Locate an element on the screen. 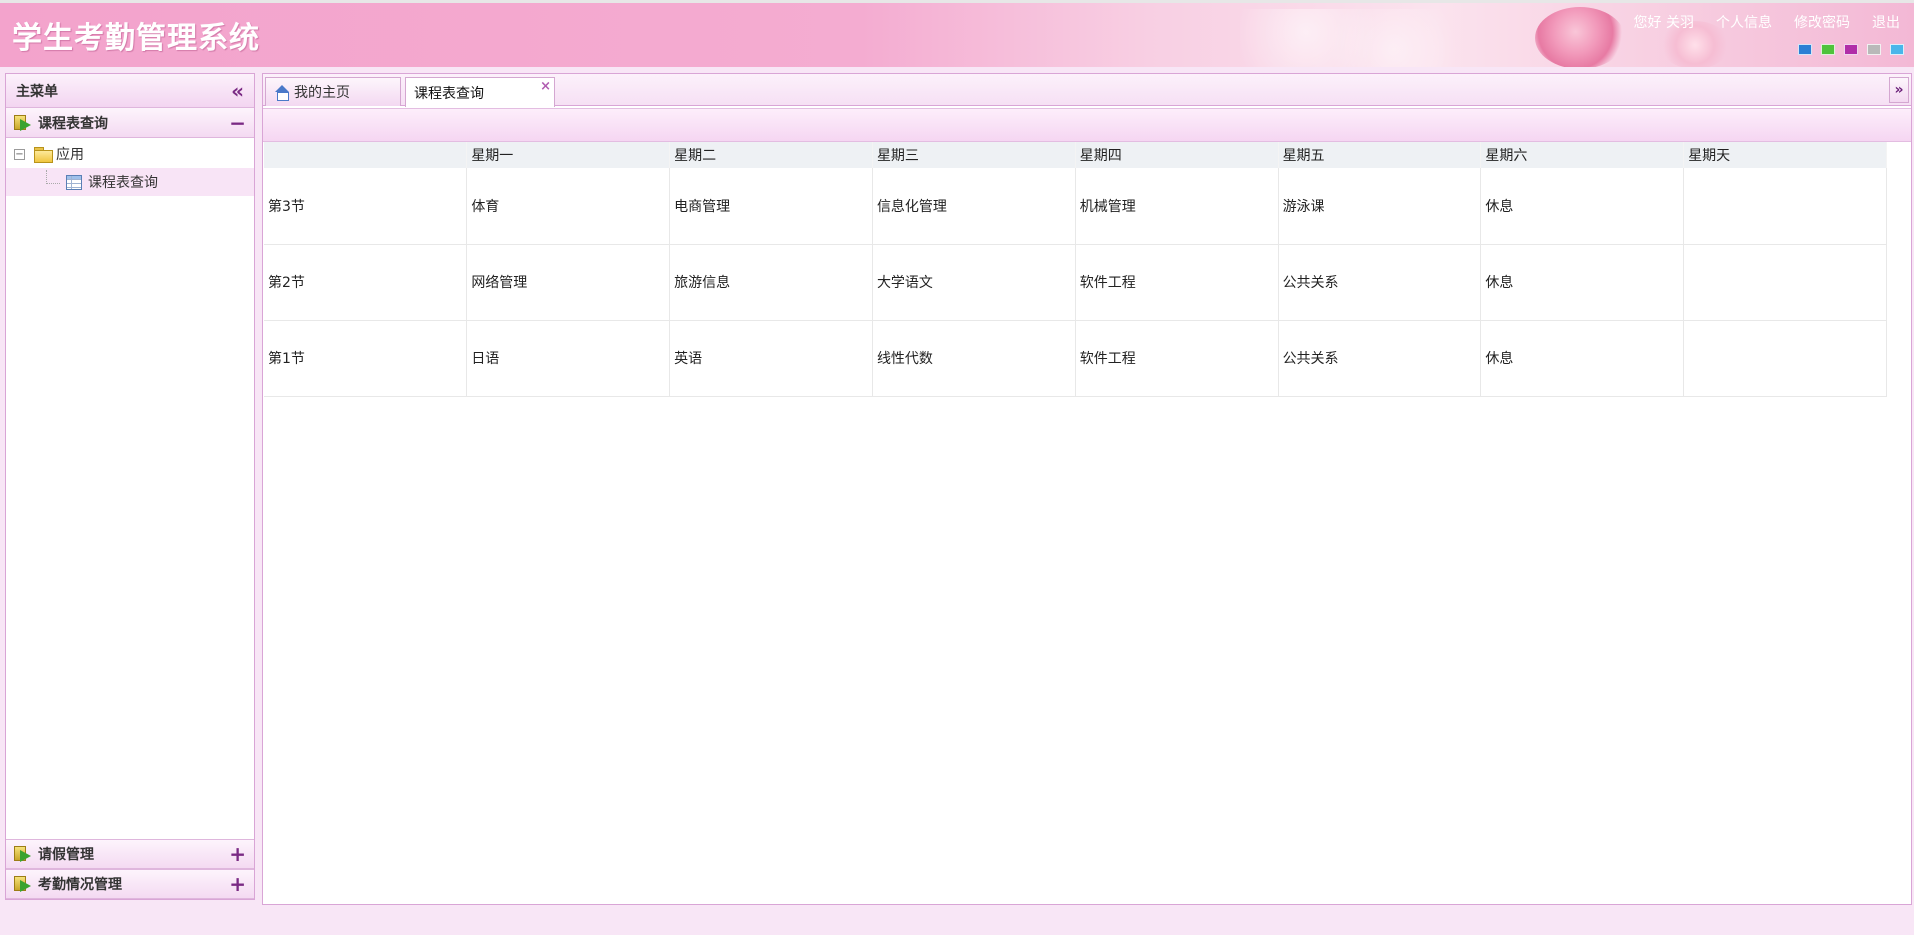  accordion-attendance-management: 考勤情况管理 + is located at coordinates (130, 884).